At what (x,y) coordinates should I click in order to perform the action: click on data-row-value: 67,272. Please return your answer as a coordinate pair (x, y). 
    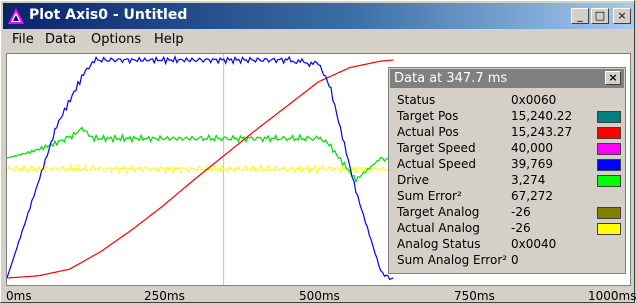
    Looking at the image, I should click on (532, 196).